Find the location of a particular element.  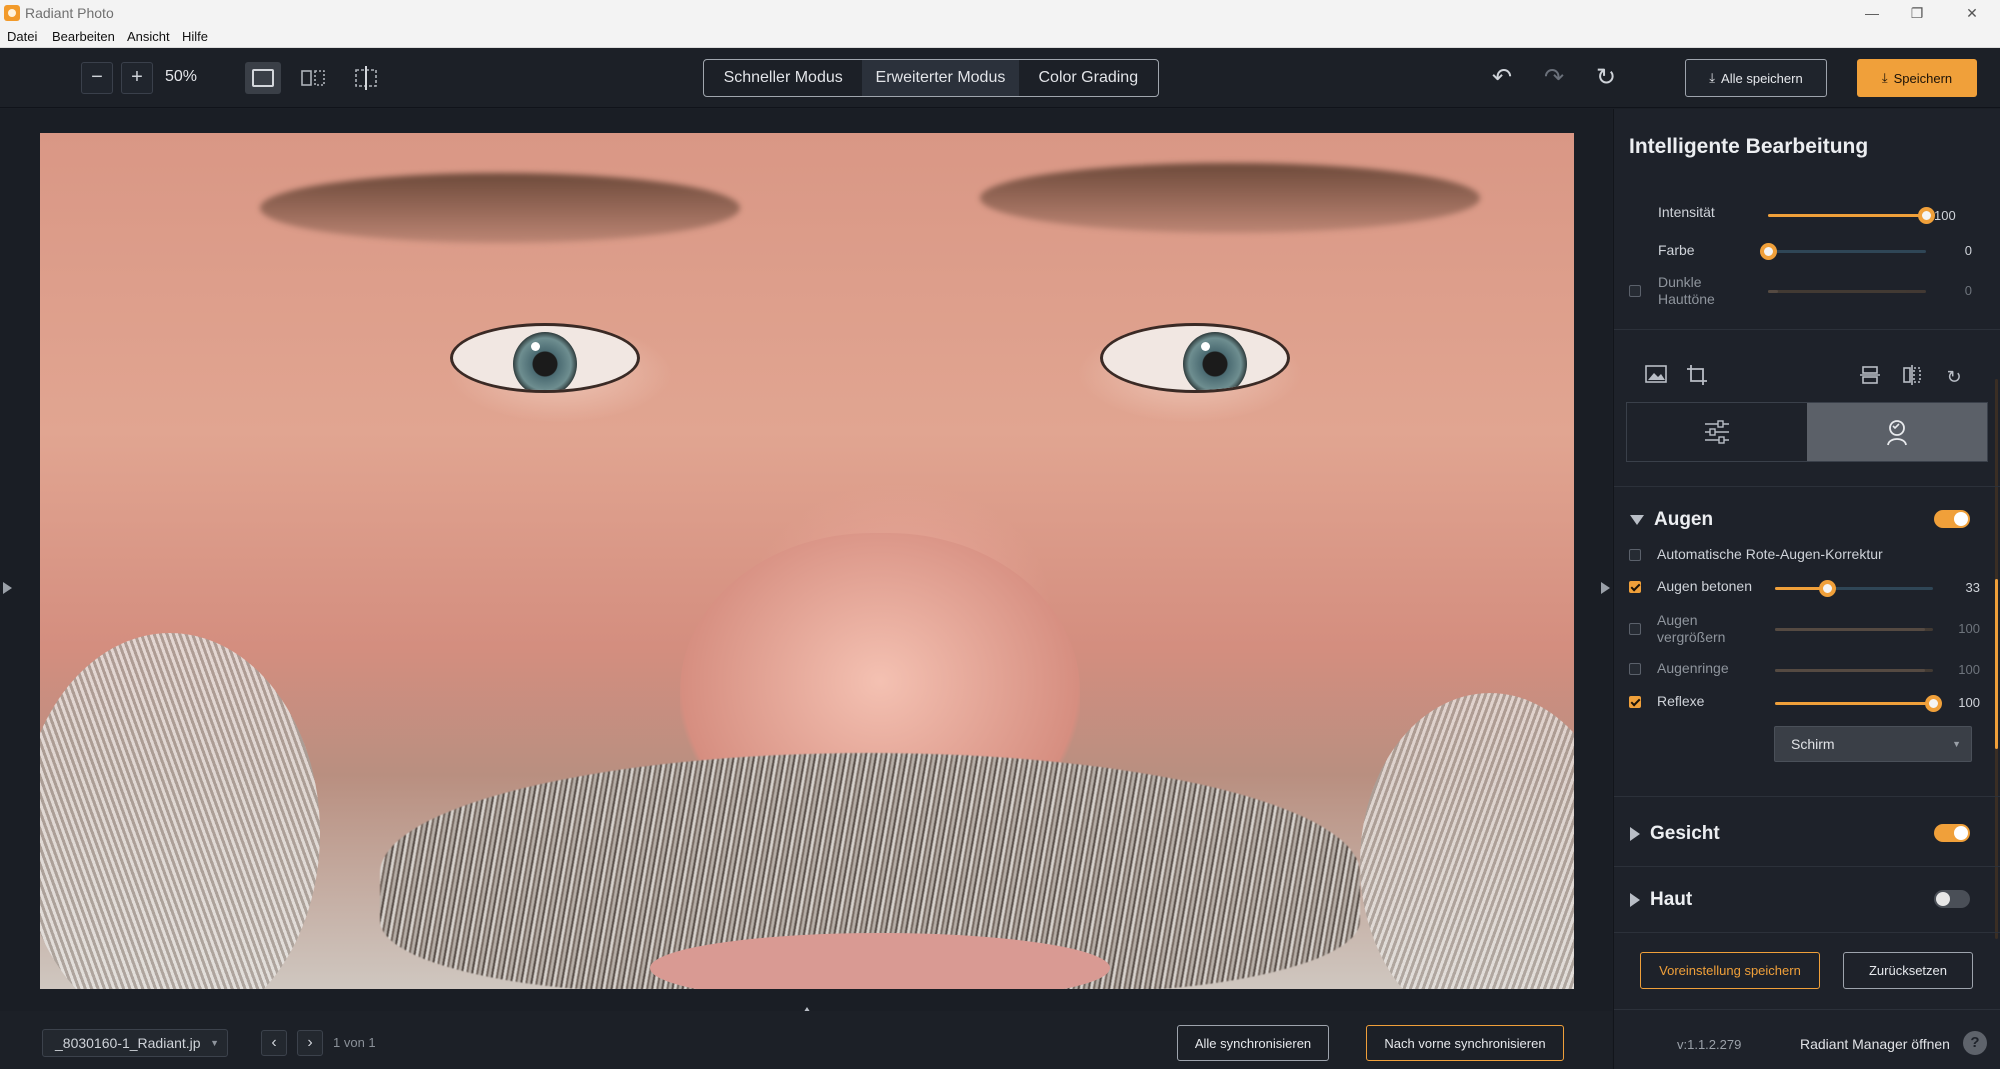

image-icon is located at coordinates (1656, 377).